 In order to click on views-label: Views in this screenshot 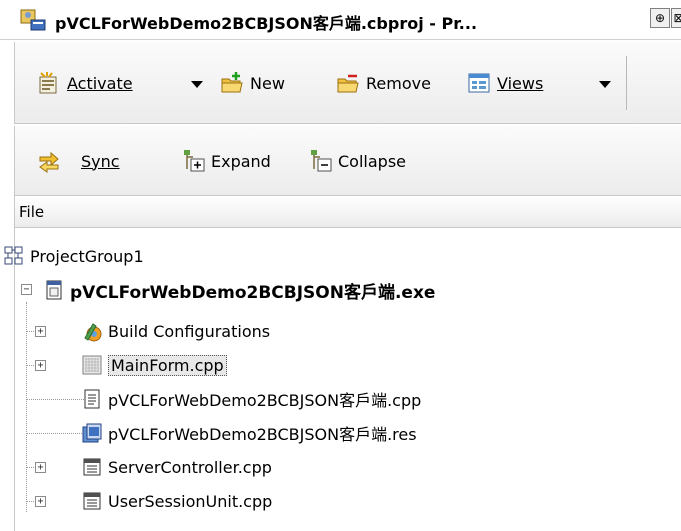, I will do `click(520, 83)`.